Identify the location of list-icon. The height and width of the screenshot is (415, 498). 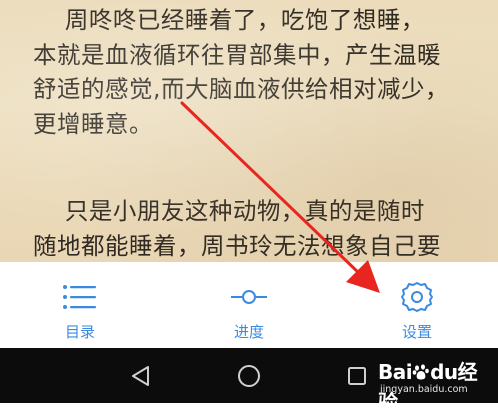
(80, 297).